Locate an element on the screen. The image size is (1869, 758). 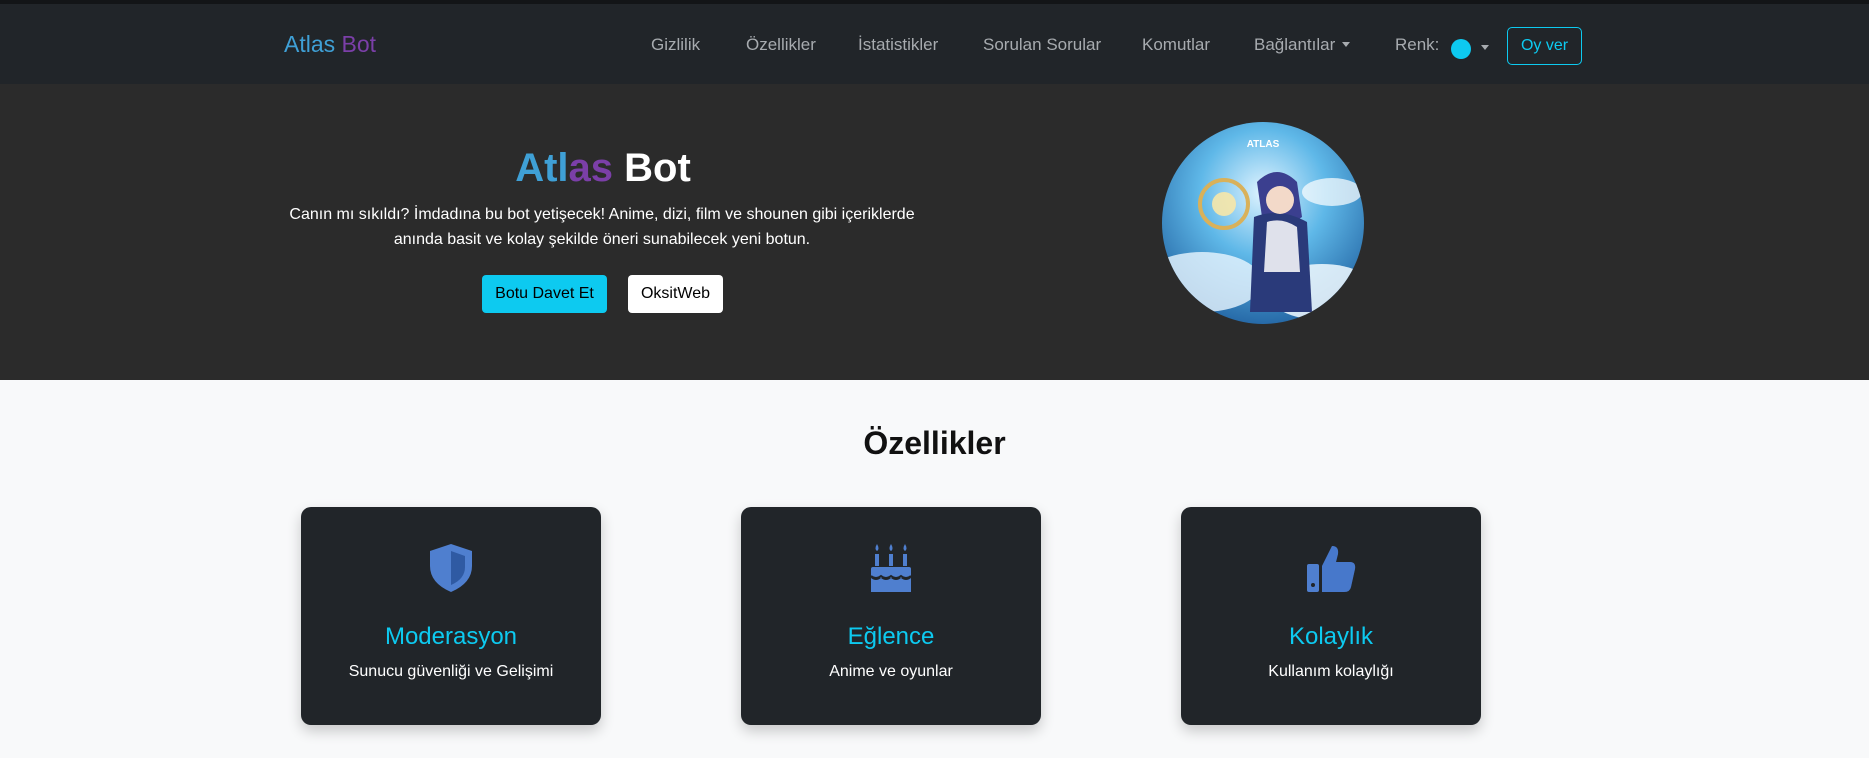
feature-card-kolaylik: Kolaylık Kullanım kolaylığı is located at coordinates (1331, 616).